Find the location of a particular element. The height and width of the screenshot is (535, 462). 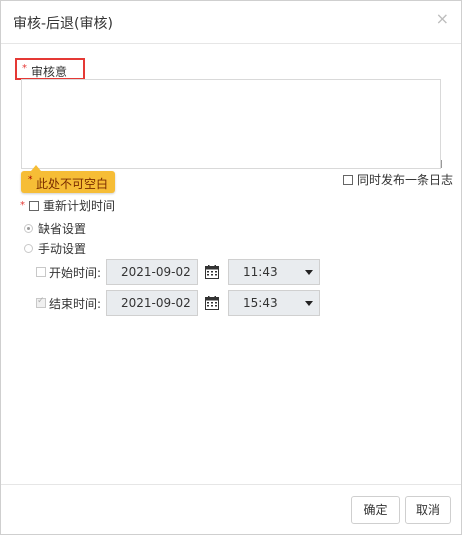

validation-mark: * is located at coordinates (30, 180).